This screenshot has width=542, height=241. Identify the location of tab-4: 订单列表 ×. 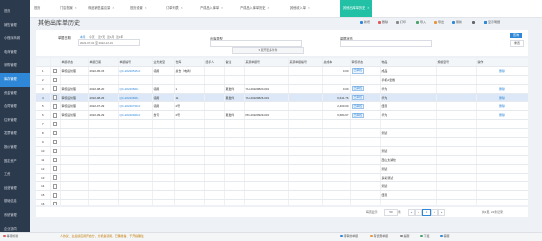
(174, 8).